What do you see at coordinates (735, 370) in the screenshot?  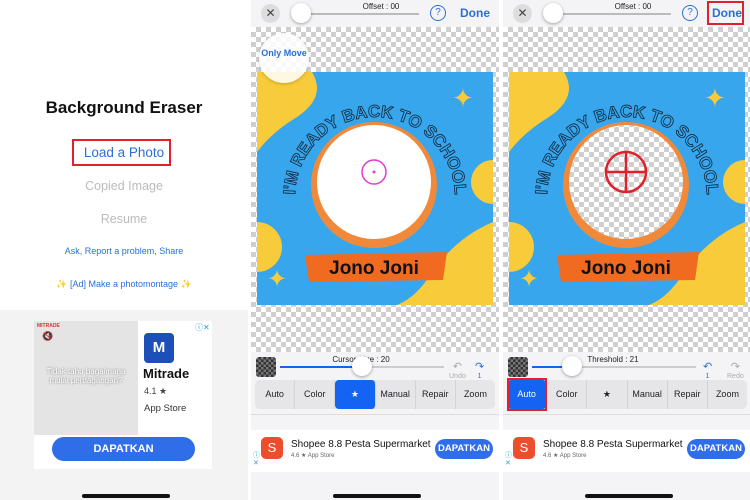 I see `redo-button: ↷ Redo` at bounding box center [735, 370].